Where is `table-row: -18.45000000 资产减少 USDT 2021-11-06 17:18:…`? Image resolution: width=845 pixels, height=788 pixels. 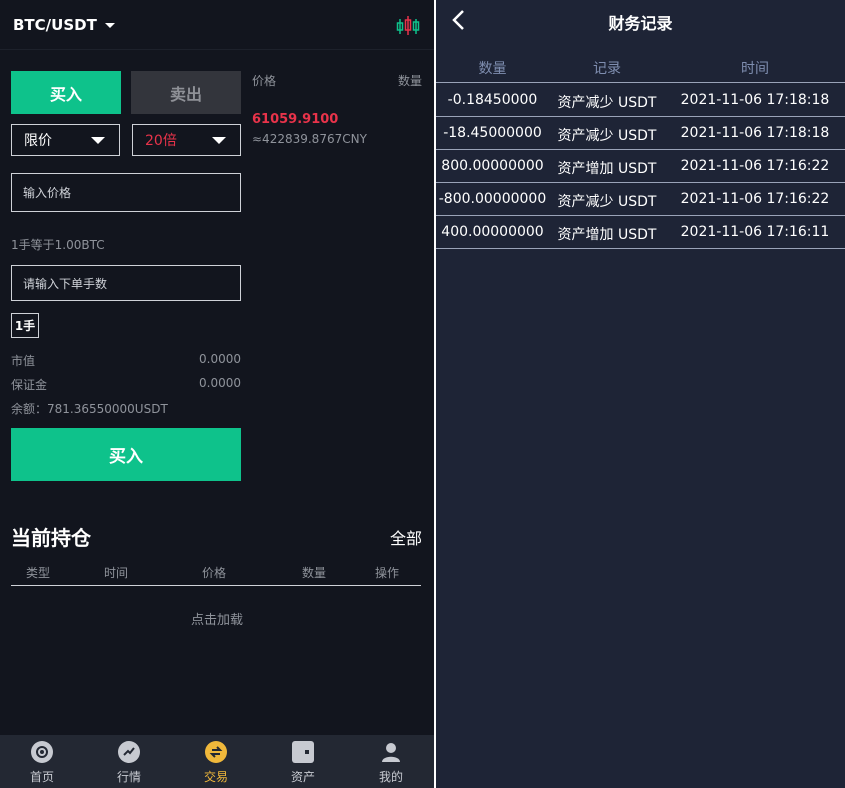 table-row: -18.45000000 资产减少 USDT 2021-11-06 17:18:… is located at coordinates (640, 133).